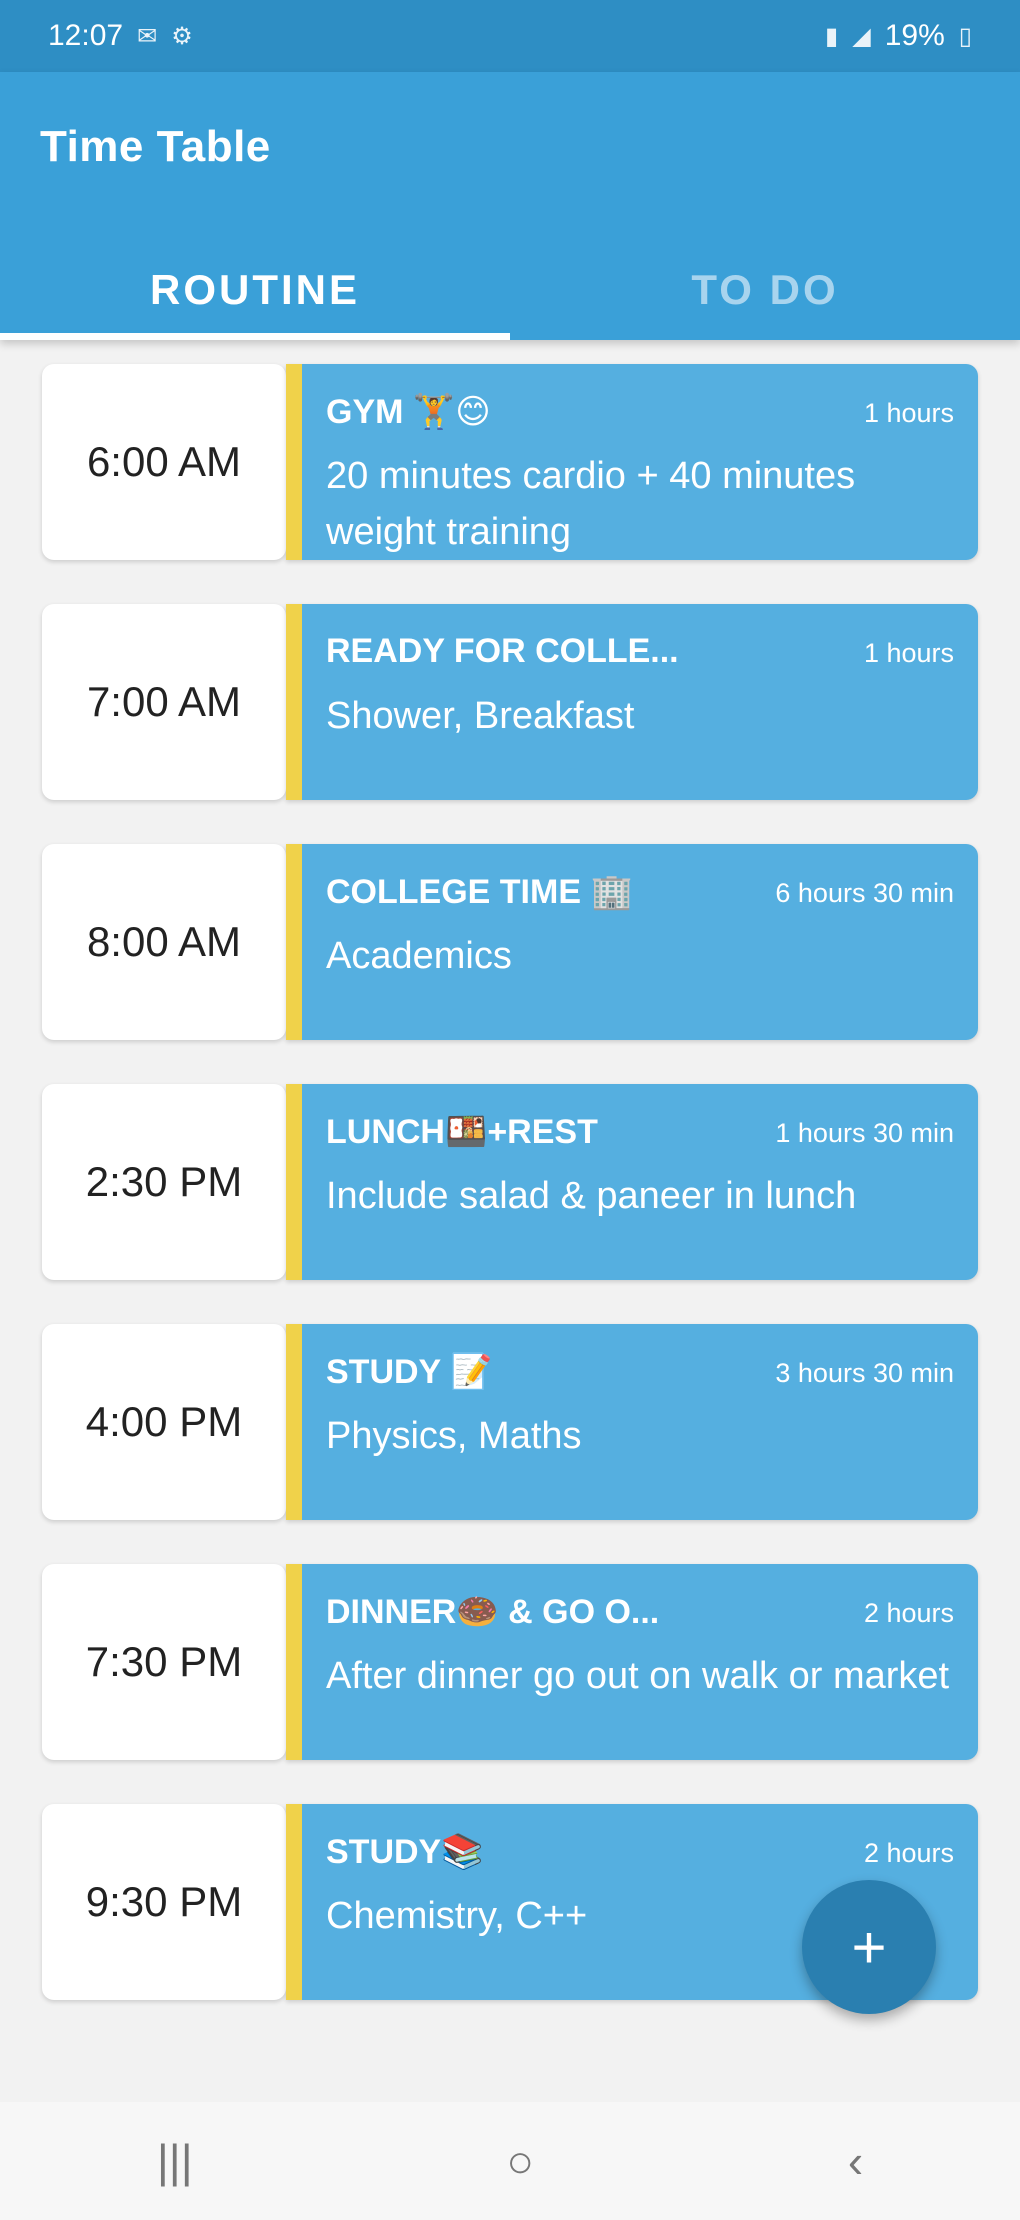  What do you see at coordinates (147, 36) in the screenshot?
I see `notification-icon: ✉` at bounding box center [147, 36].